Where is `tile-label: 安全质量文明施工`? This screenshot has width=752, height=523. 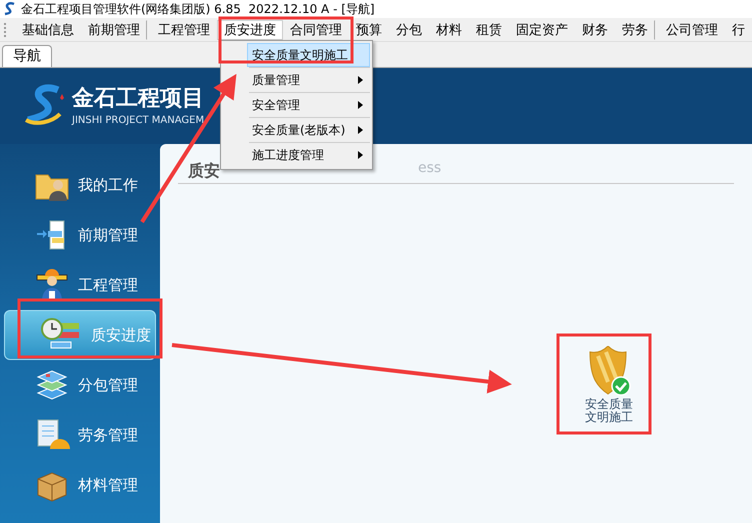 tile-label: 安全质量文明施工 is located at coordinates (609, 411).